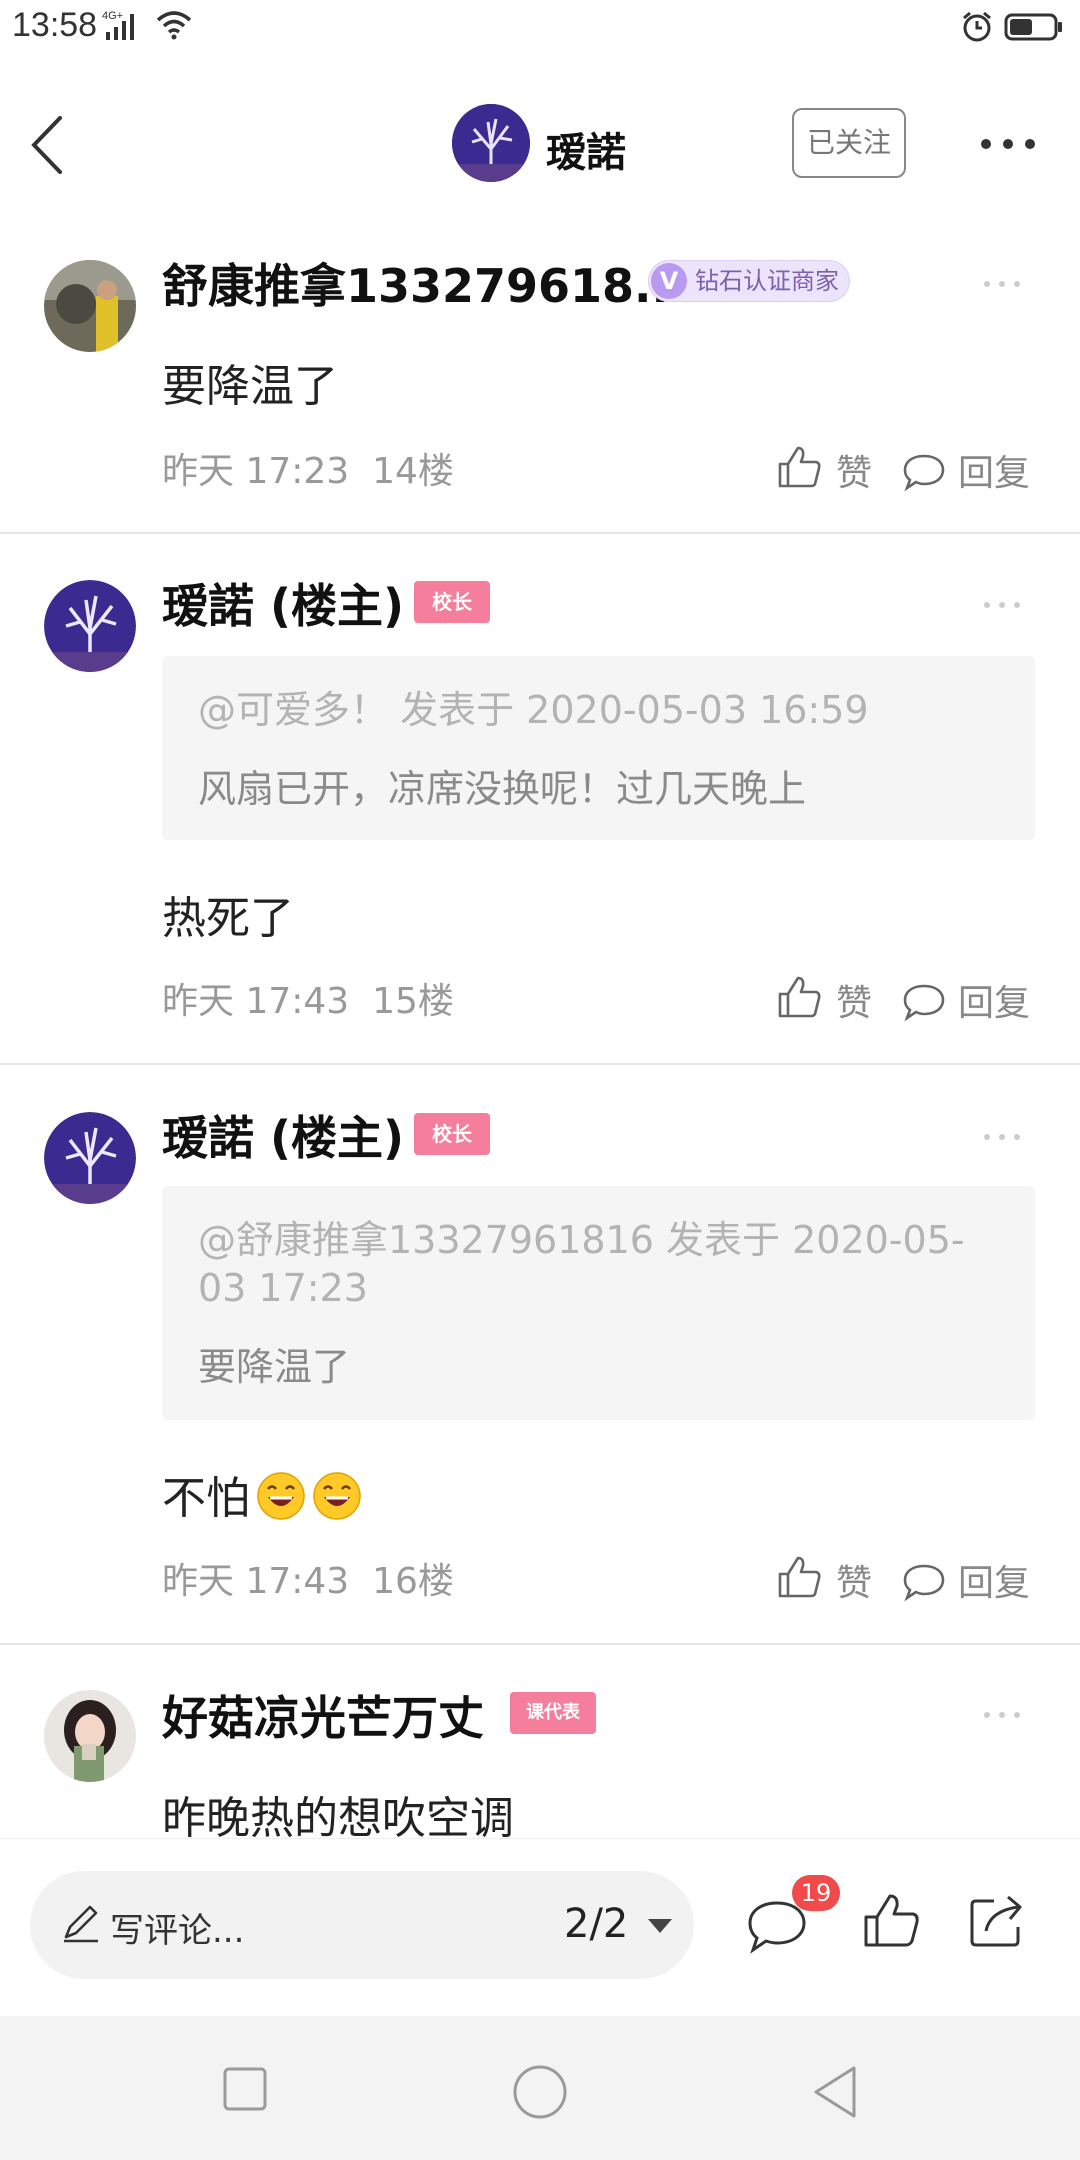 The image size is (1080, 2160). Describe the element at coordinates (81, 1924) in the screenshot. I see `pencil-icon` at that location.